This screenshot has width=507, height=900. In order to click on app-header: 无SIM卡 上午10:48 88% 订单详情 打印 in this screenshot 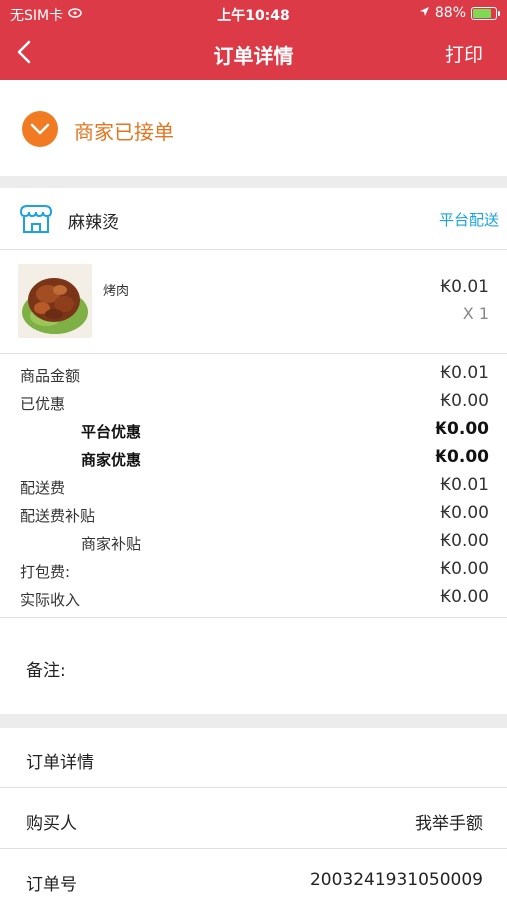, I will do `click(253, 40)`.